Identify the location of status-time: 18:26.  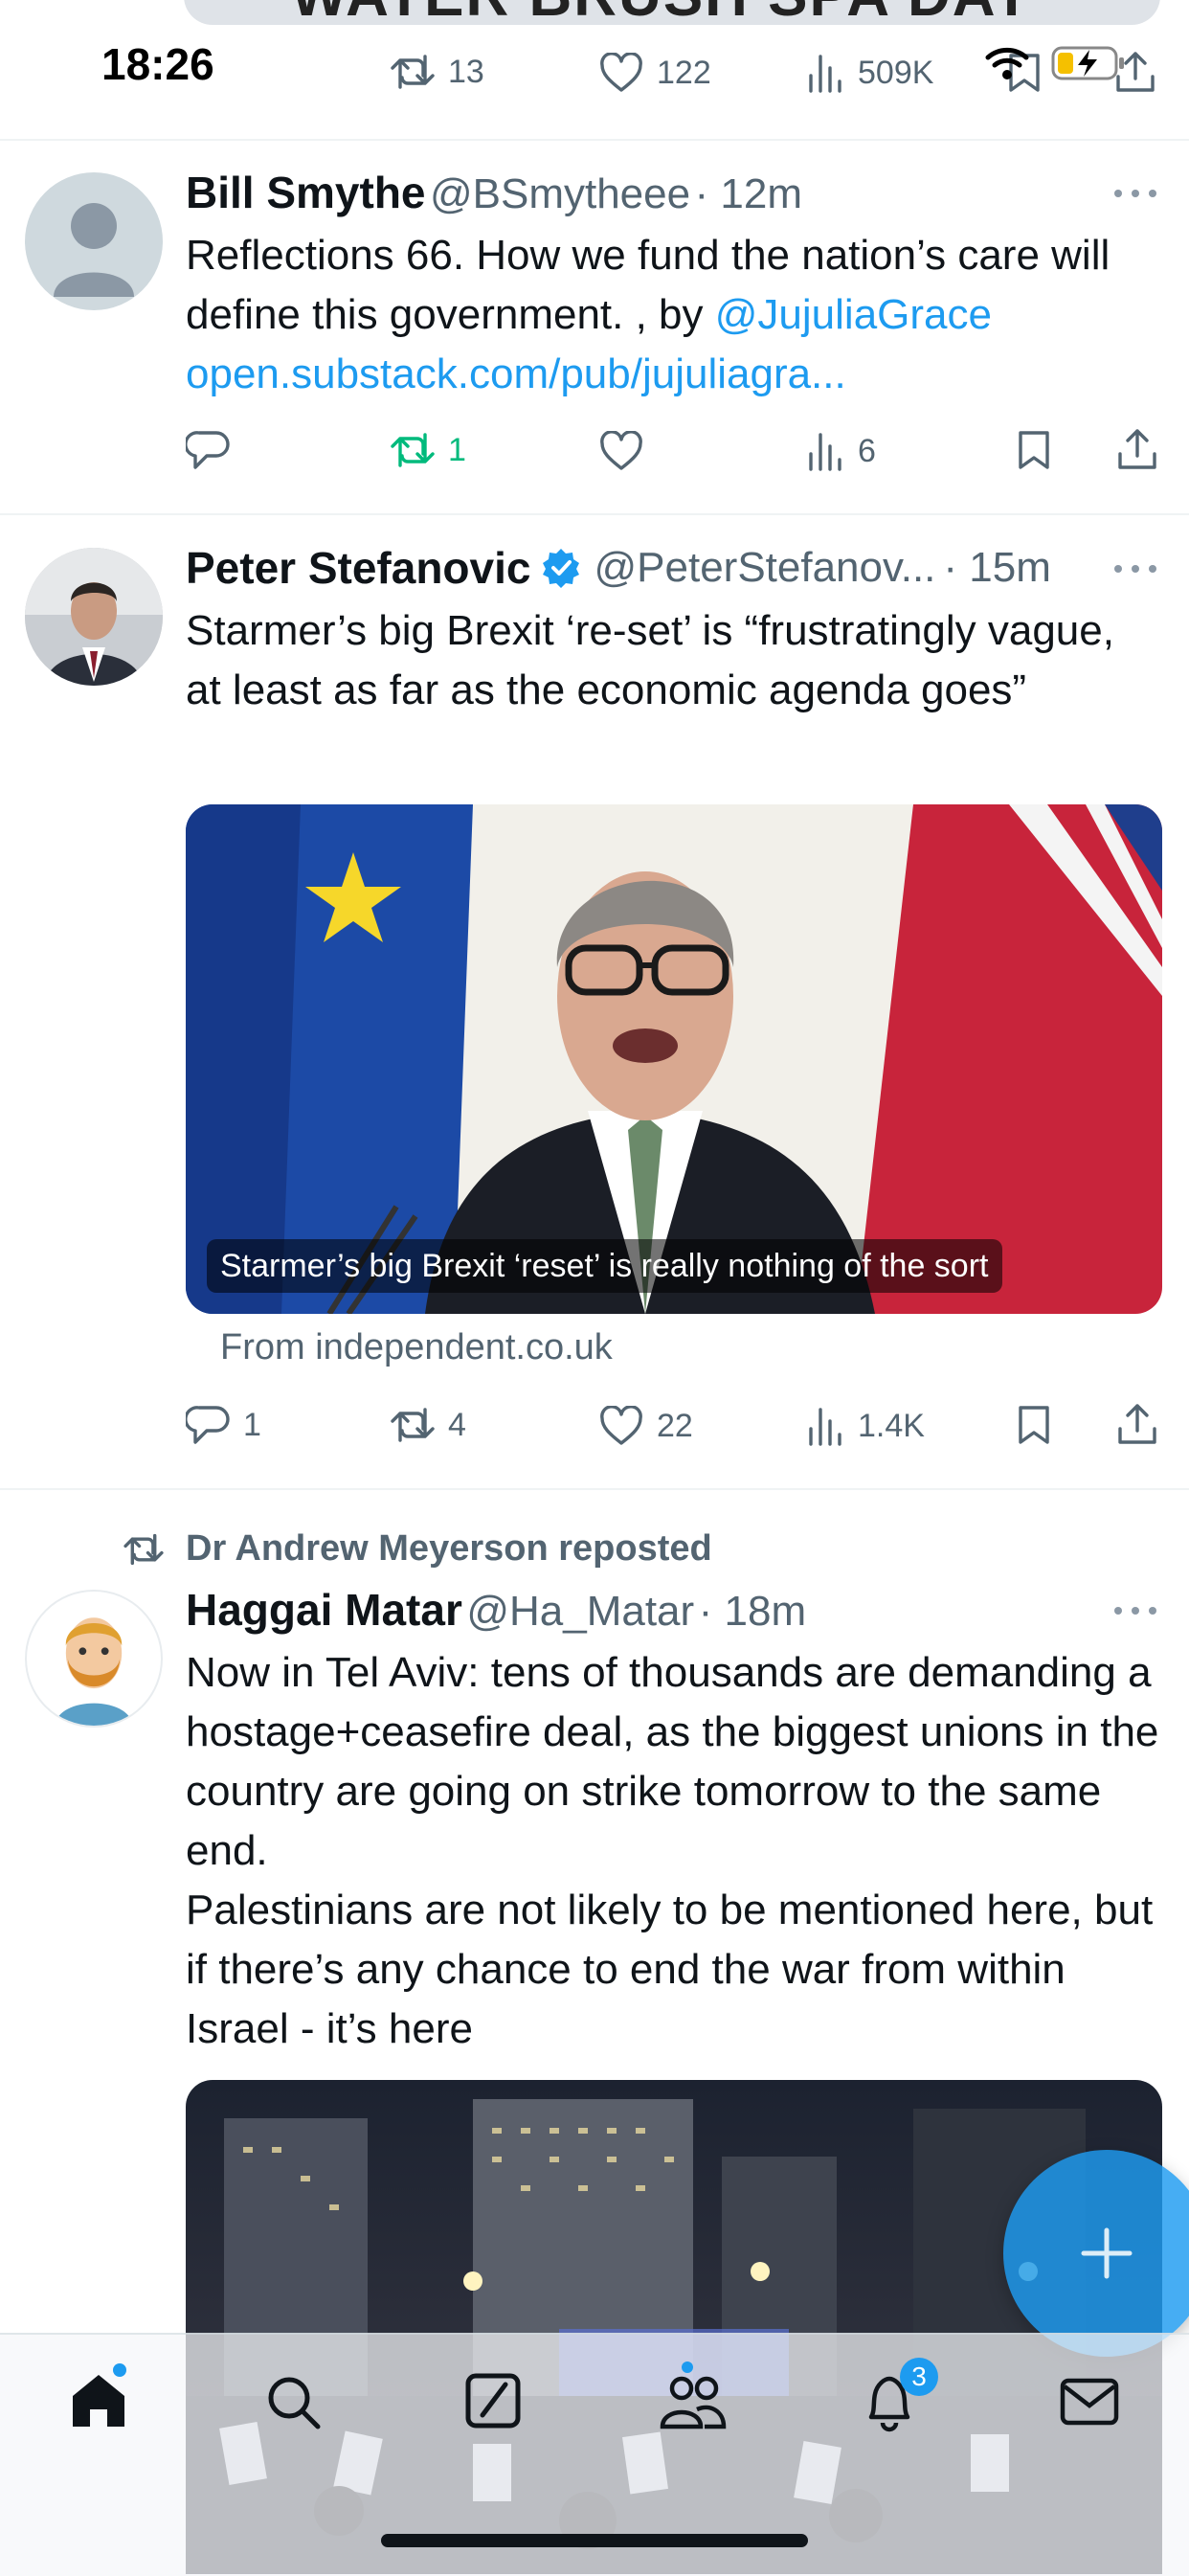
(157, 64).